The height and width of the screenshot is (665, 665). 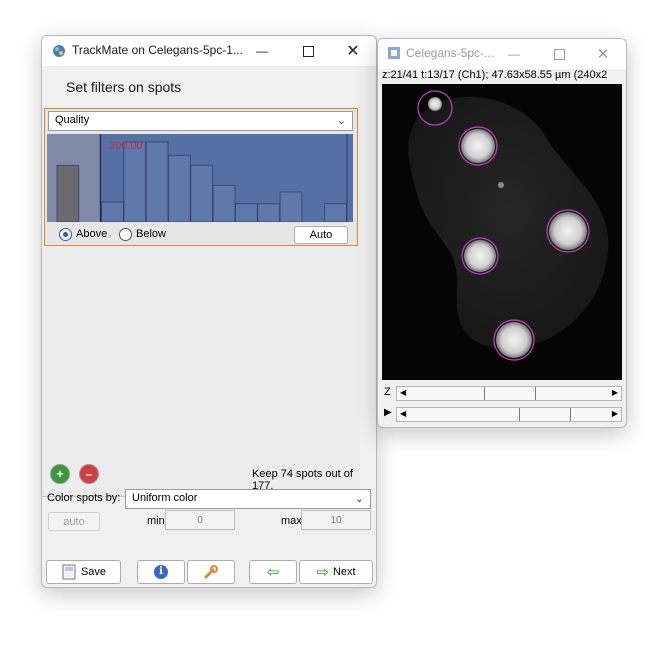 I want to click on save-button: Save, so click(x=83, y=572).